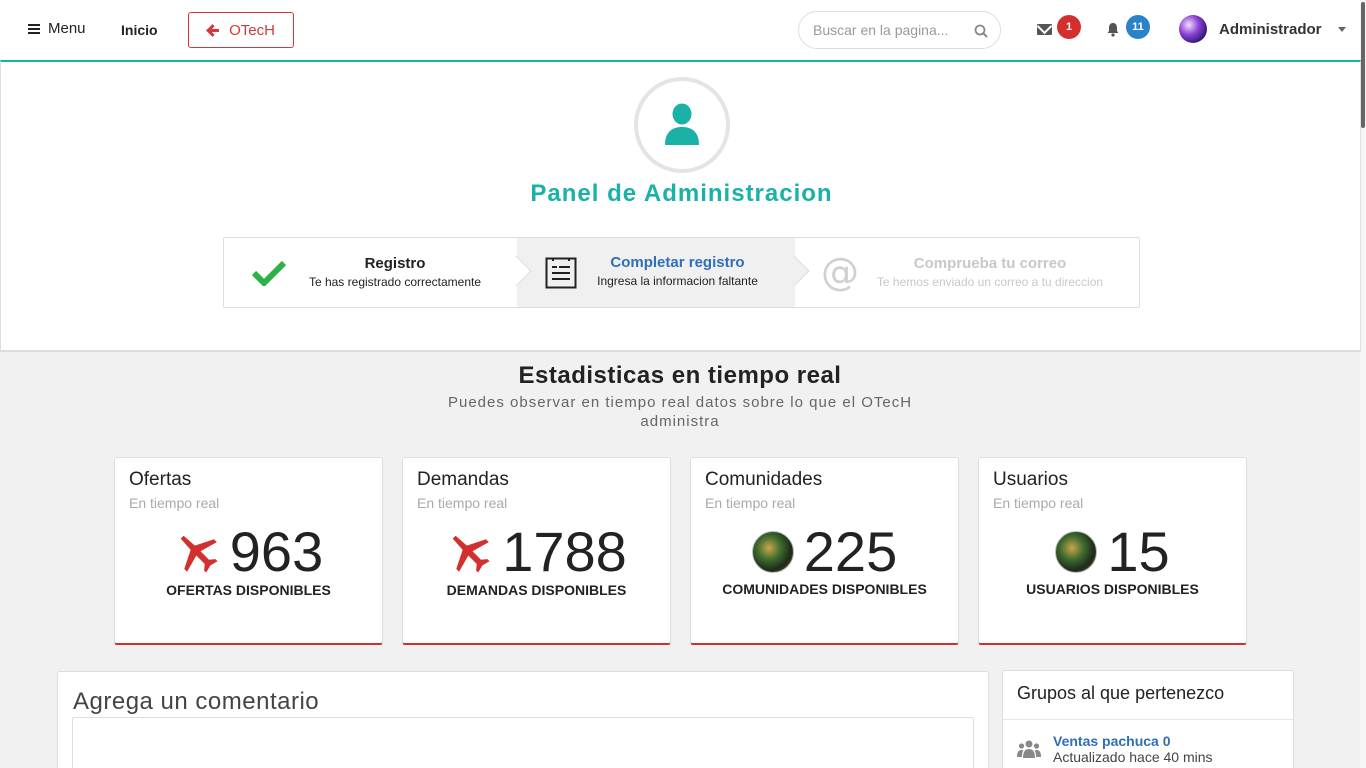 The width and height of the screenshot is (1366, 768). I want to click on at-icon: @, so click(840, 272).